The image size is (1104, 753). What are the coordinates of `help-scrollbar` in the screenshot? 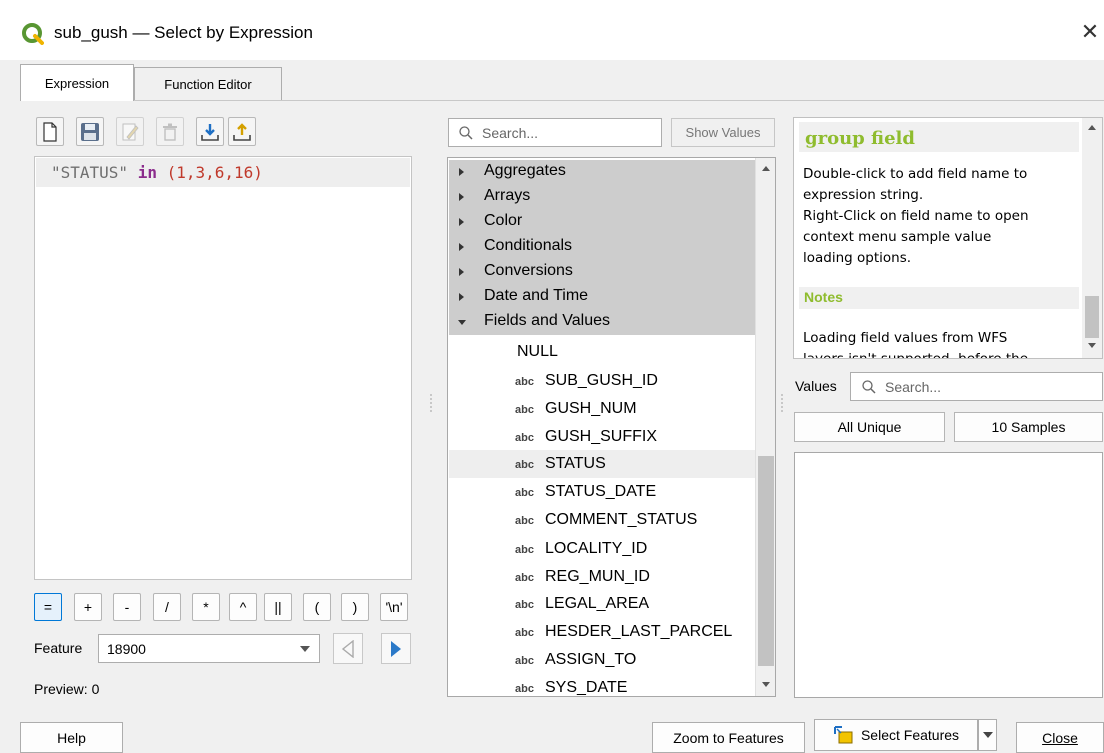 It's located at (1092, 238).